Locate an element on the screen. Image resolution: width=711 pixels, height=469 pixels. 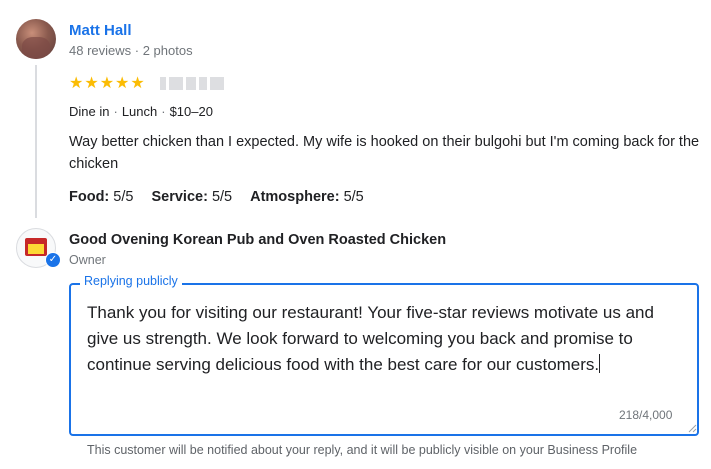
visit-price: $10–20 is located at coordinates (191, 111).